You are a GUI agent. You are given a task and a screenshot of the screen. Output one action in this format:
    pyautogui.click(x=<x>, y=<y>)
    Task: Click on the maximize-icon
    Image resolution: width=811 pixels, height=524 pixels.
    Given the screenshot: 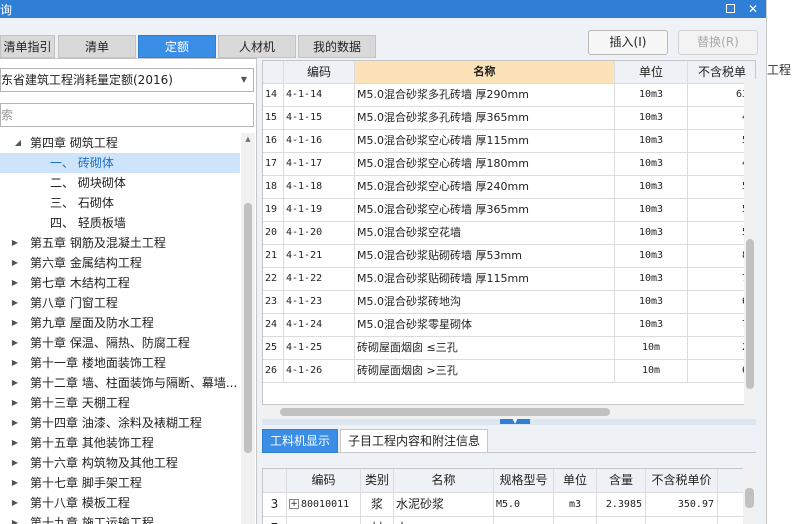 What is the action you would take?
    pyautogui.click(x=730, y=9)
    